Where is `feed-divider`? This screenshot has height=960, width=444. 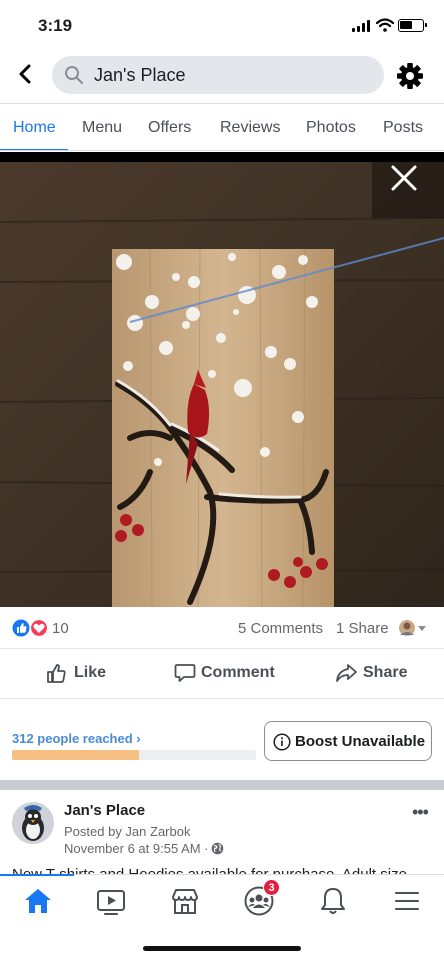 feed-divider is located at coordinates (222, 785).